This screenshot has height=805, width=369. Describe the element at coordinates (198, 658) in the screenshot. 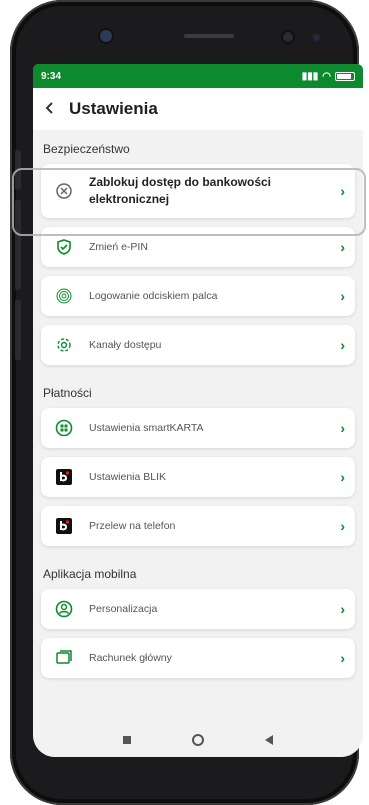

I see `main-account-item: Rachunek główny ›` at that location.